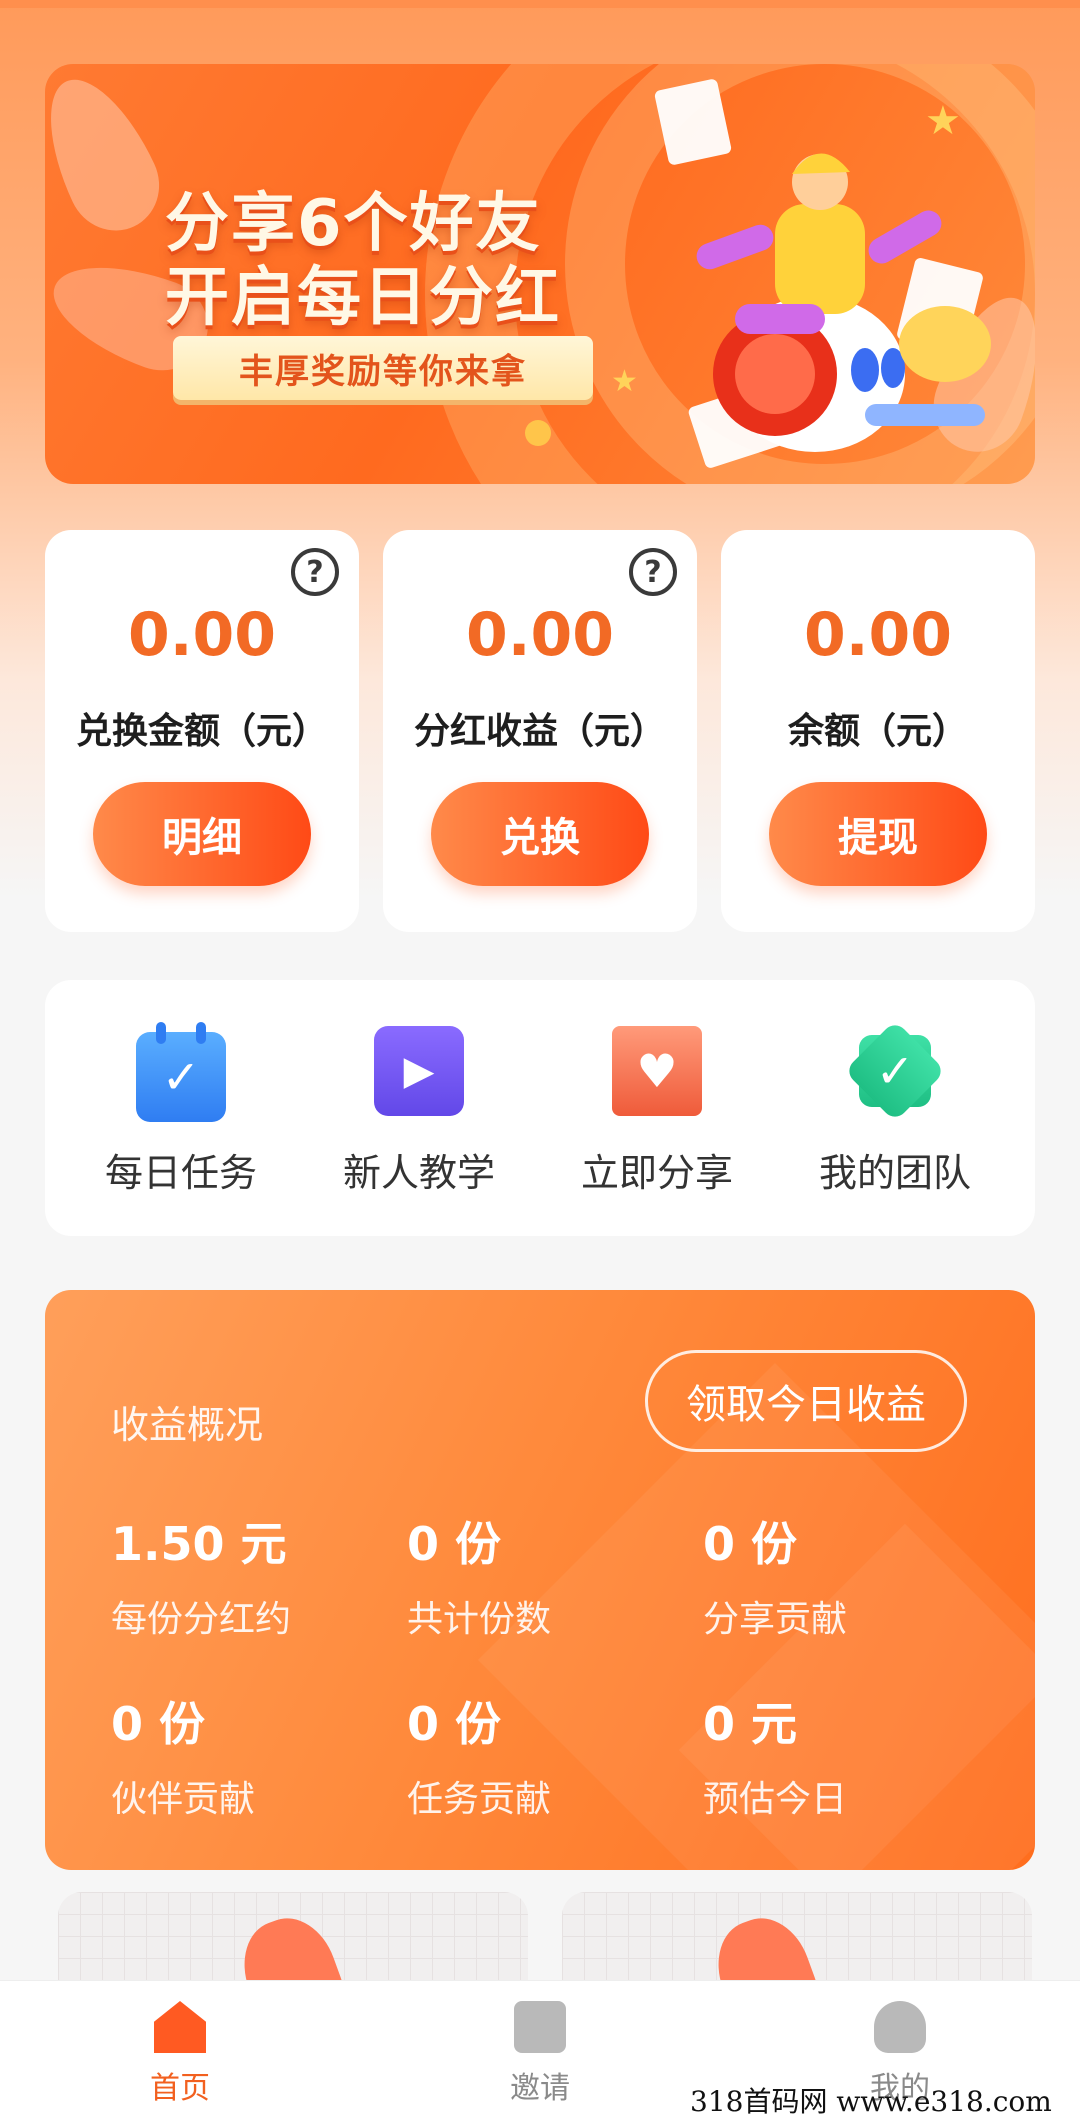  What do you see at coordinates (540, 2088) in the screenshot?
I see `tab-invite-label: 邀请` at bounding box center [540, 2088].